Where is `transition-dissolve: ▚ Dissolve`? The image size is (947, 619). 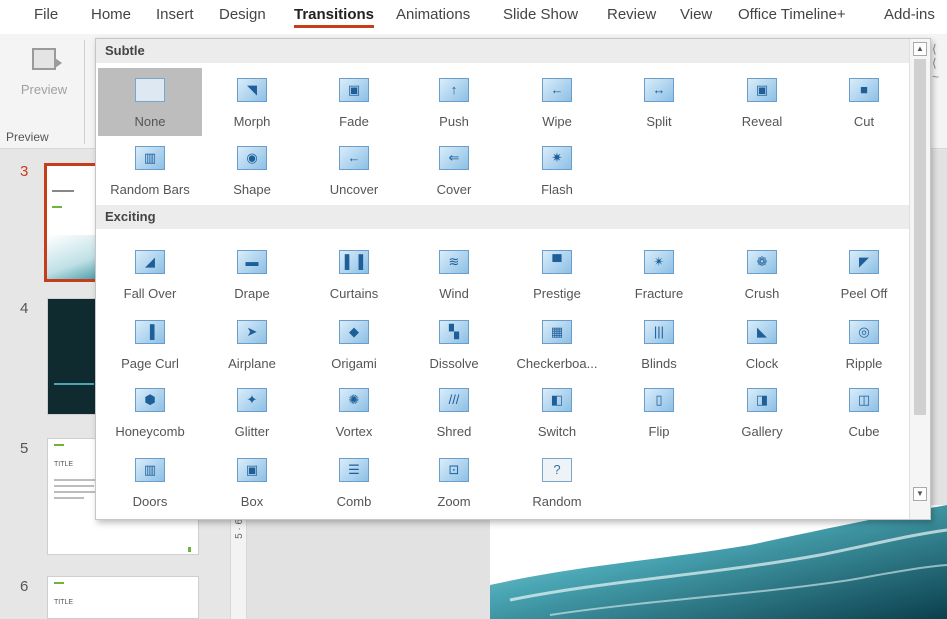 transition-dissolve: ▚ Dissolve is located at coordinates (454, 344).